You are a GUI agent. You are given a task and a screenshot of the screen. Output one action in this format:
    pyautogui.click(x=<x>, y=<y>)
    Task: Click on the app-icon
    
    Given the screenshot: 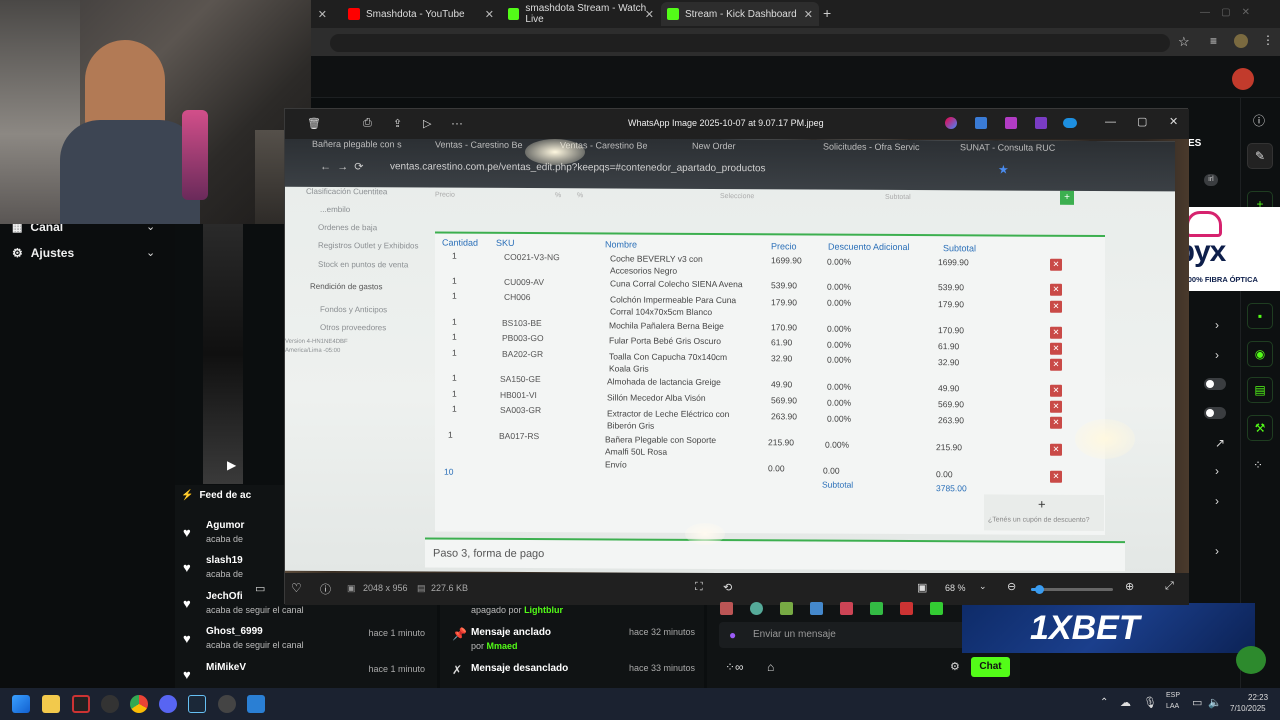 What is the action you would take?
    pyautogui.click(x=81, y=704)
    